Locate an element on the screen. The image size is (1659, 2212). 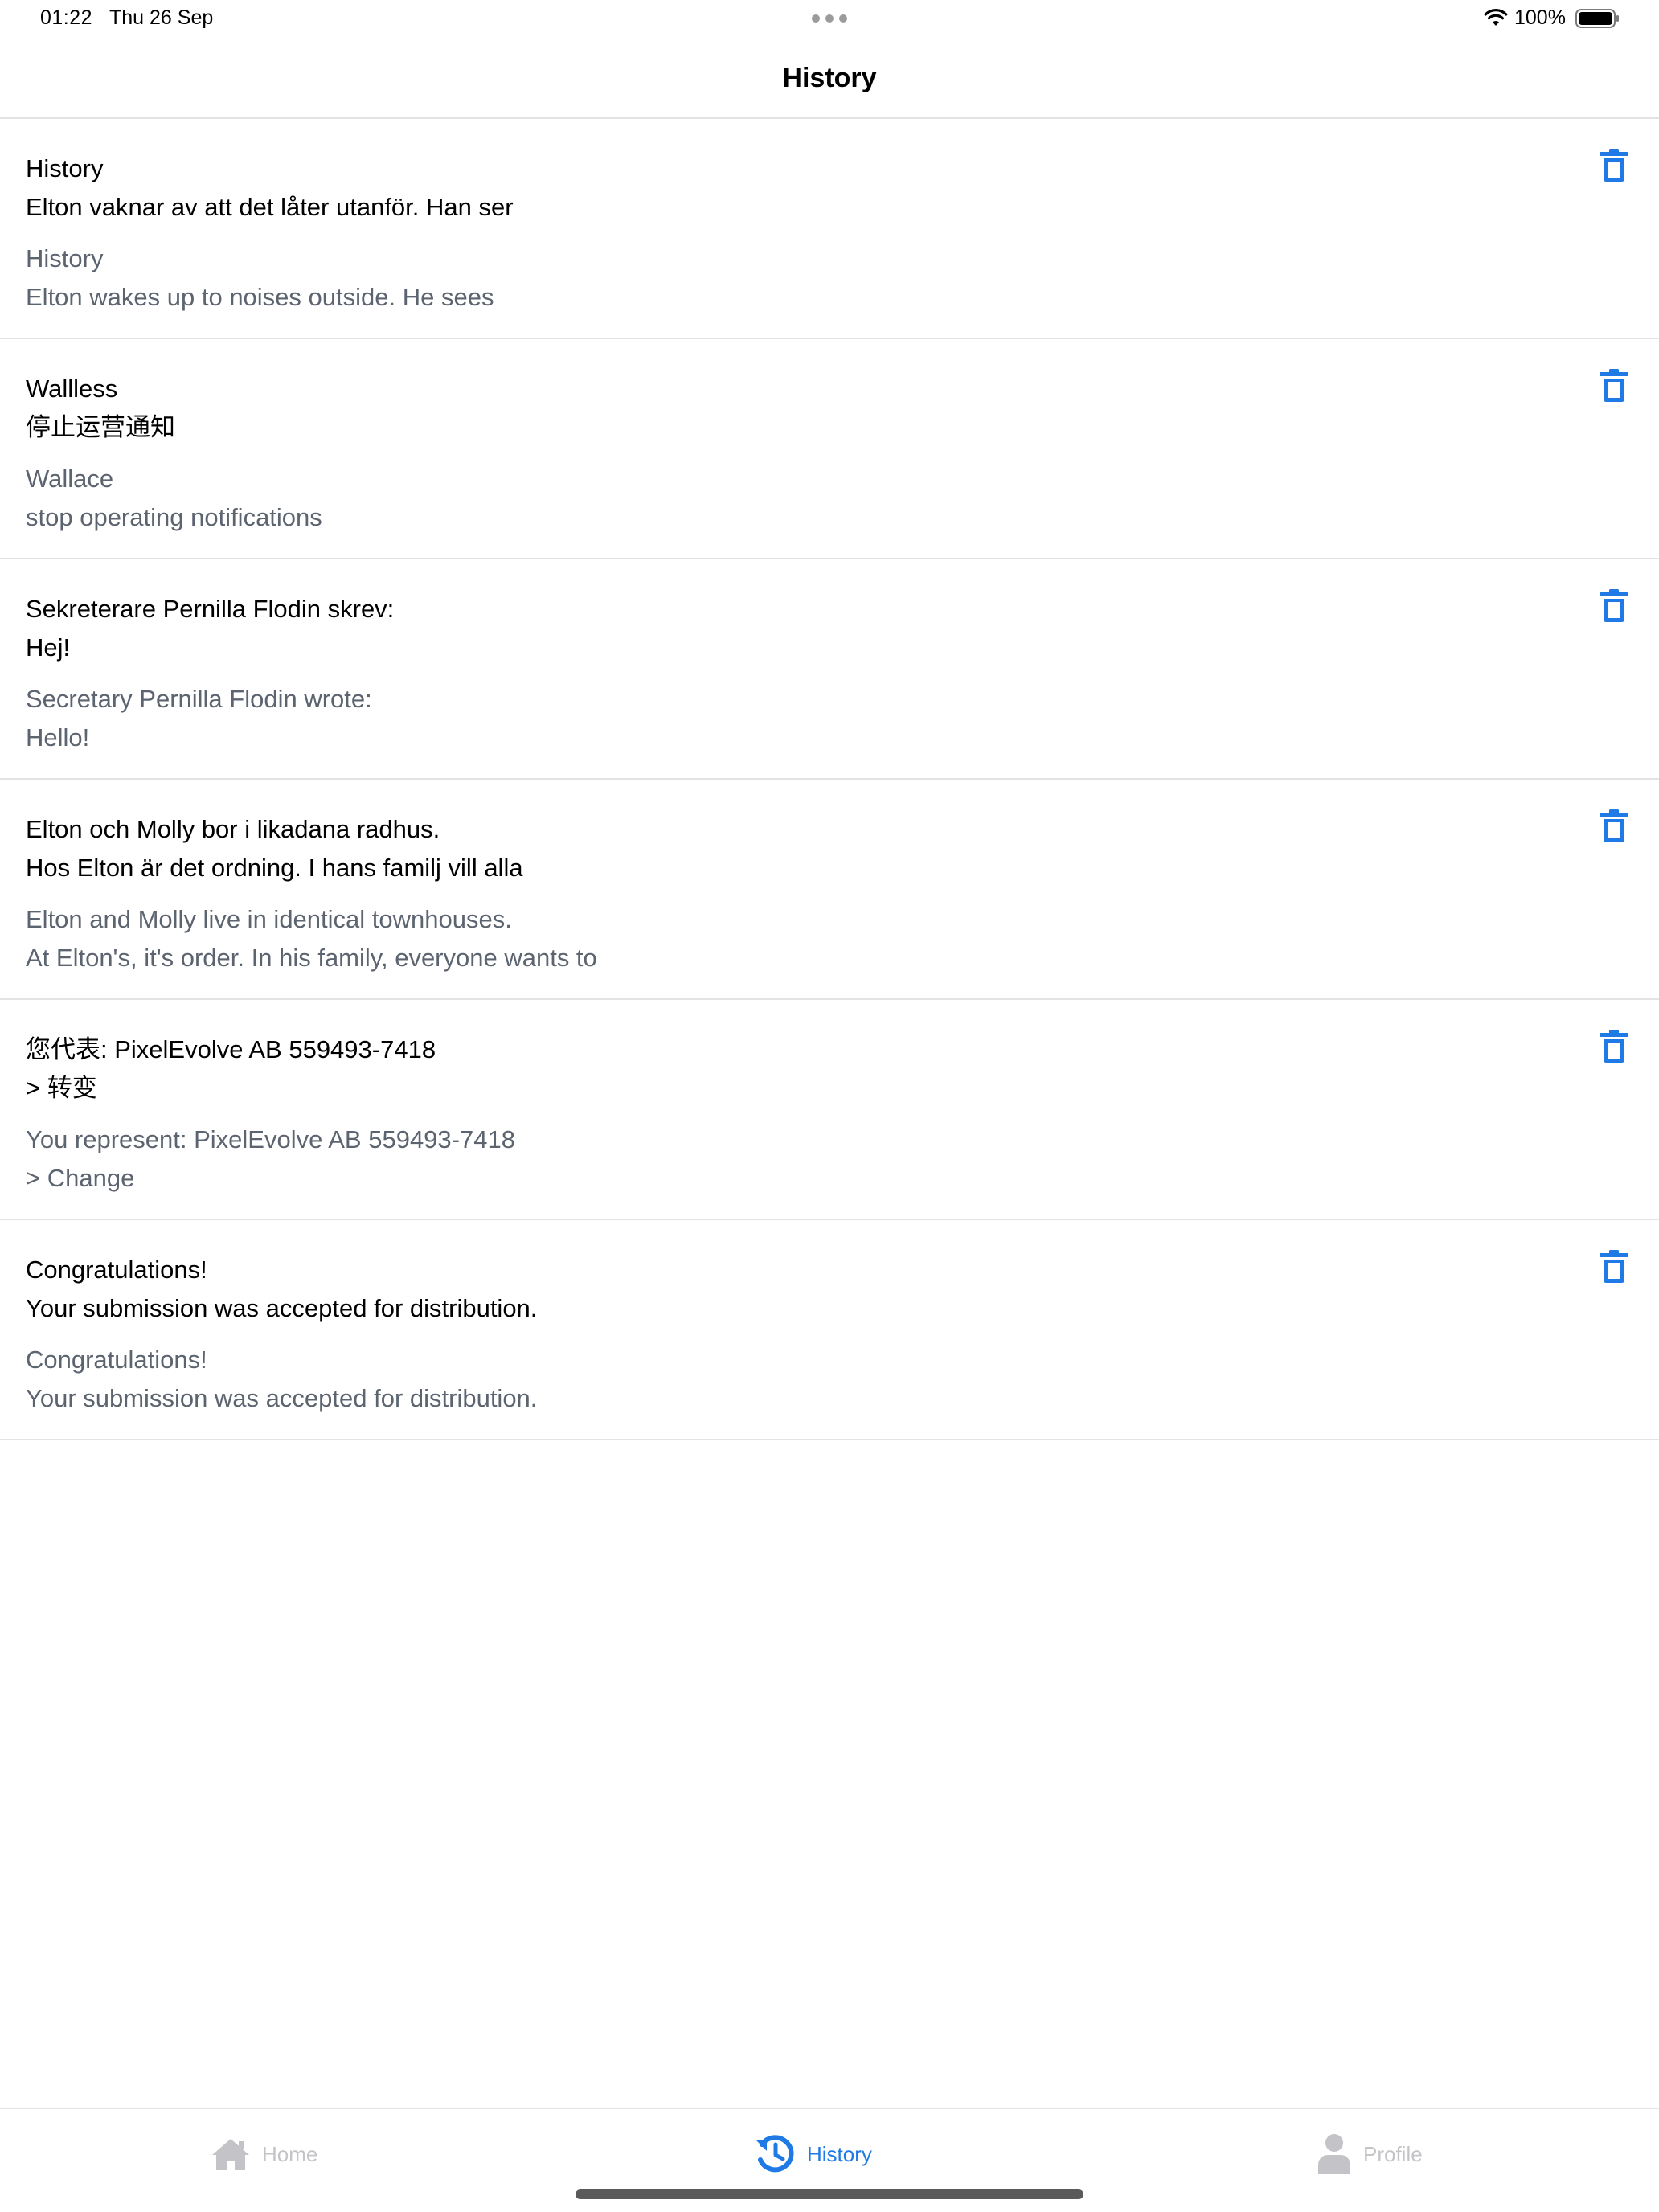
tab-history: History is located at coordinates (813, 2154).